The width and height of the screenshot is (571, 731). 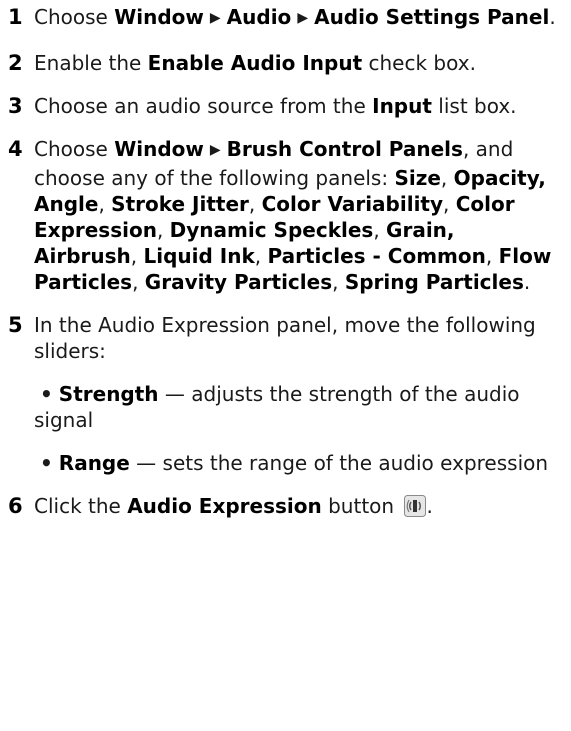 I want to click on panel-name: Size, so click(x=417, y=178).